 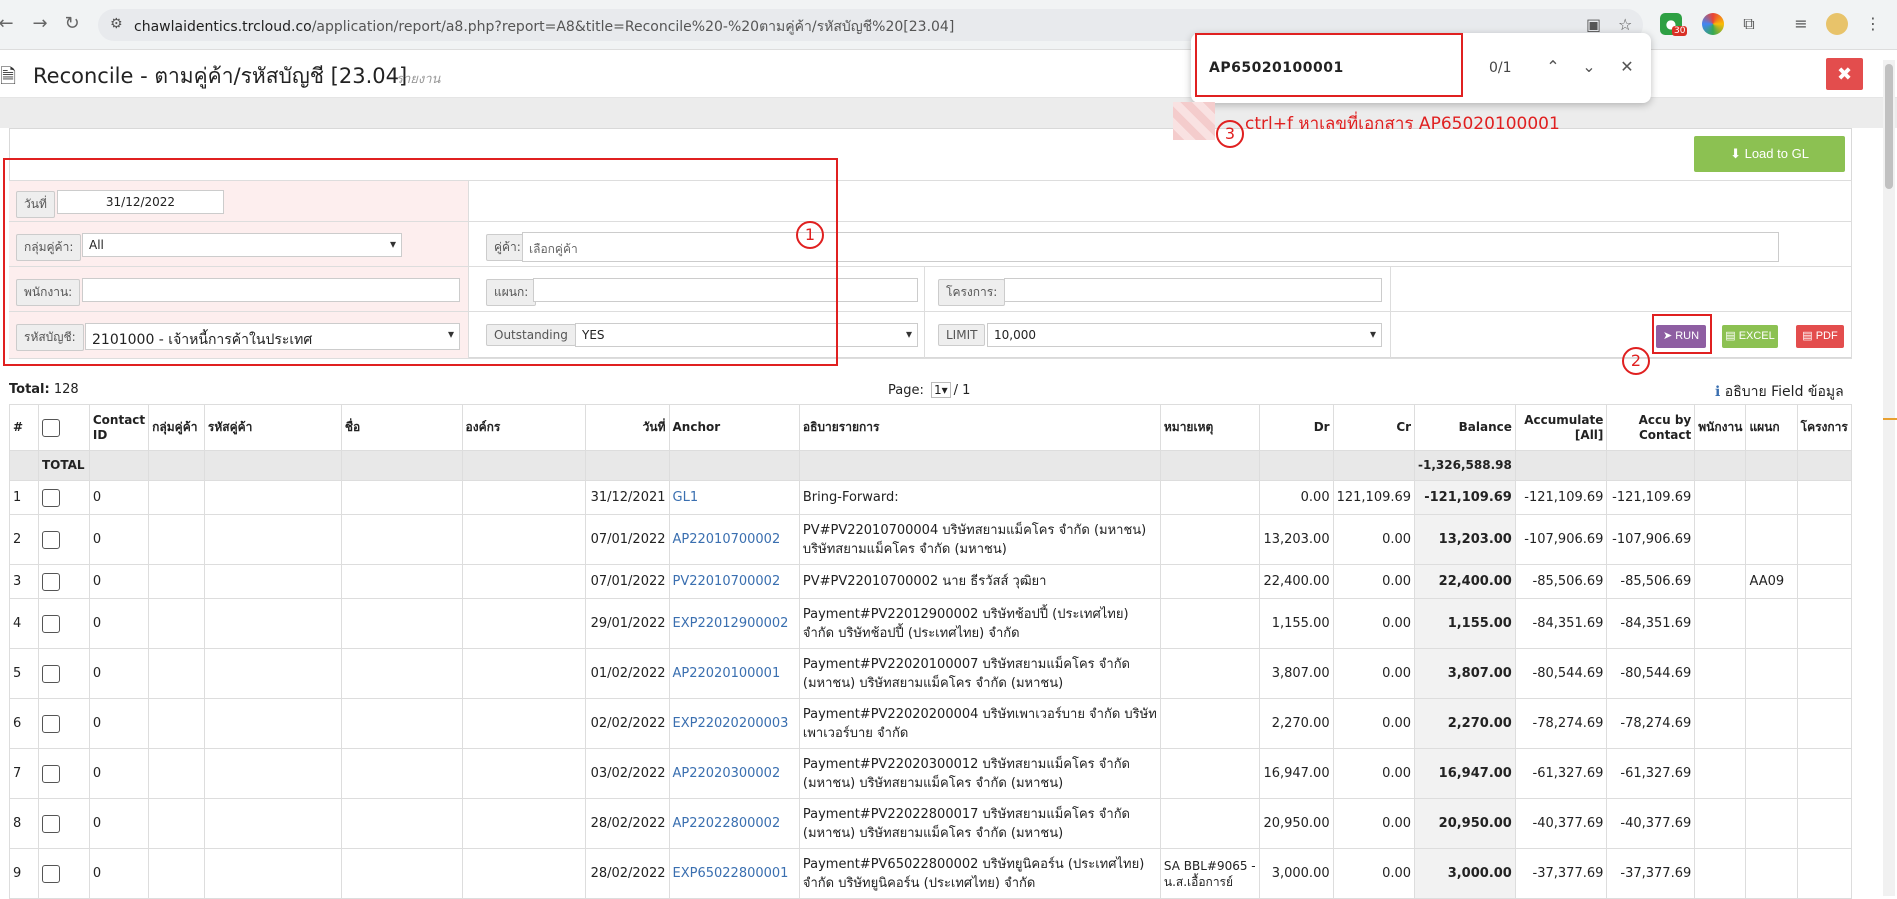 What do you see at coordinates (1561, 723) in the screenshot?
I see `row-accumulate: -78,274.69` at bounding box center [1561, 723].